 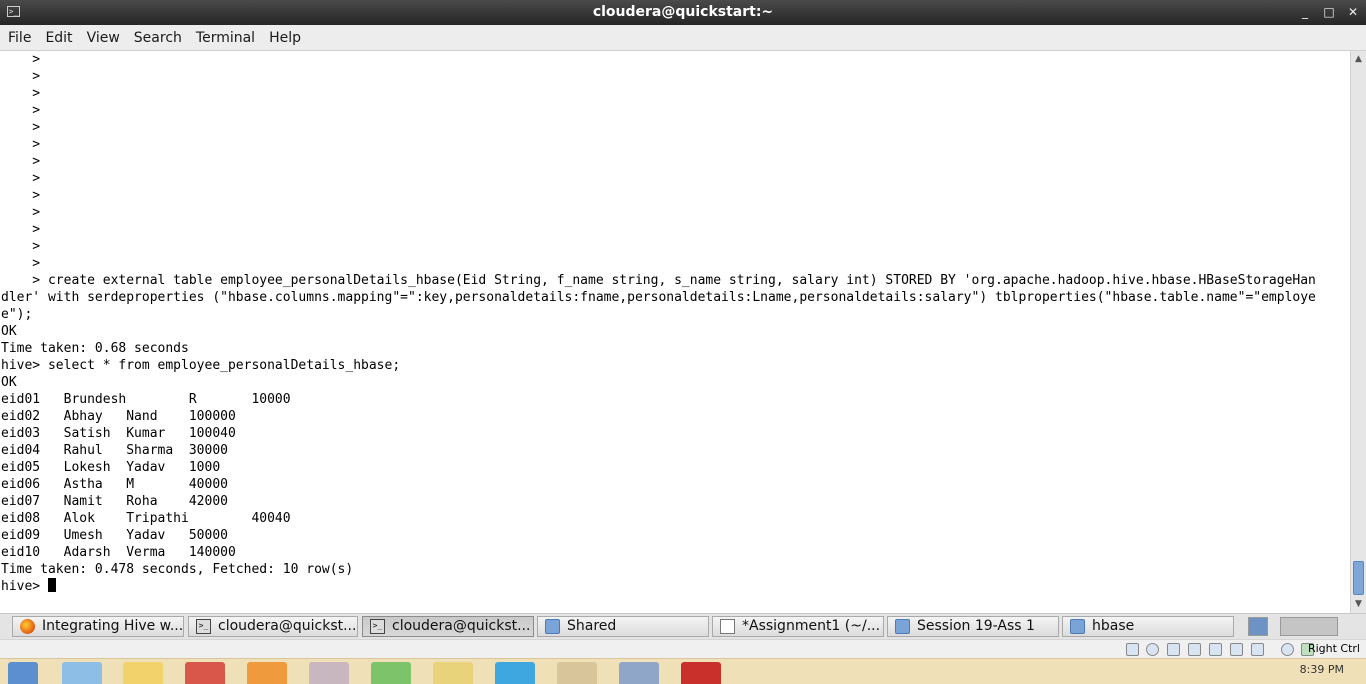 What do you see at coordinates (1257, 649) in the screenshot?
I see `video-capture-icon` at bounding box center [1257, 649].